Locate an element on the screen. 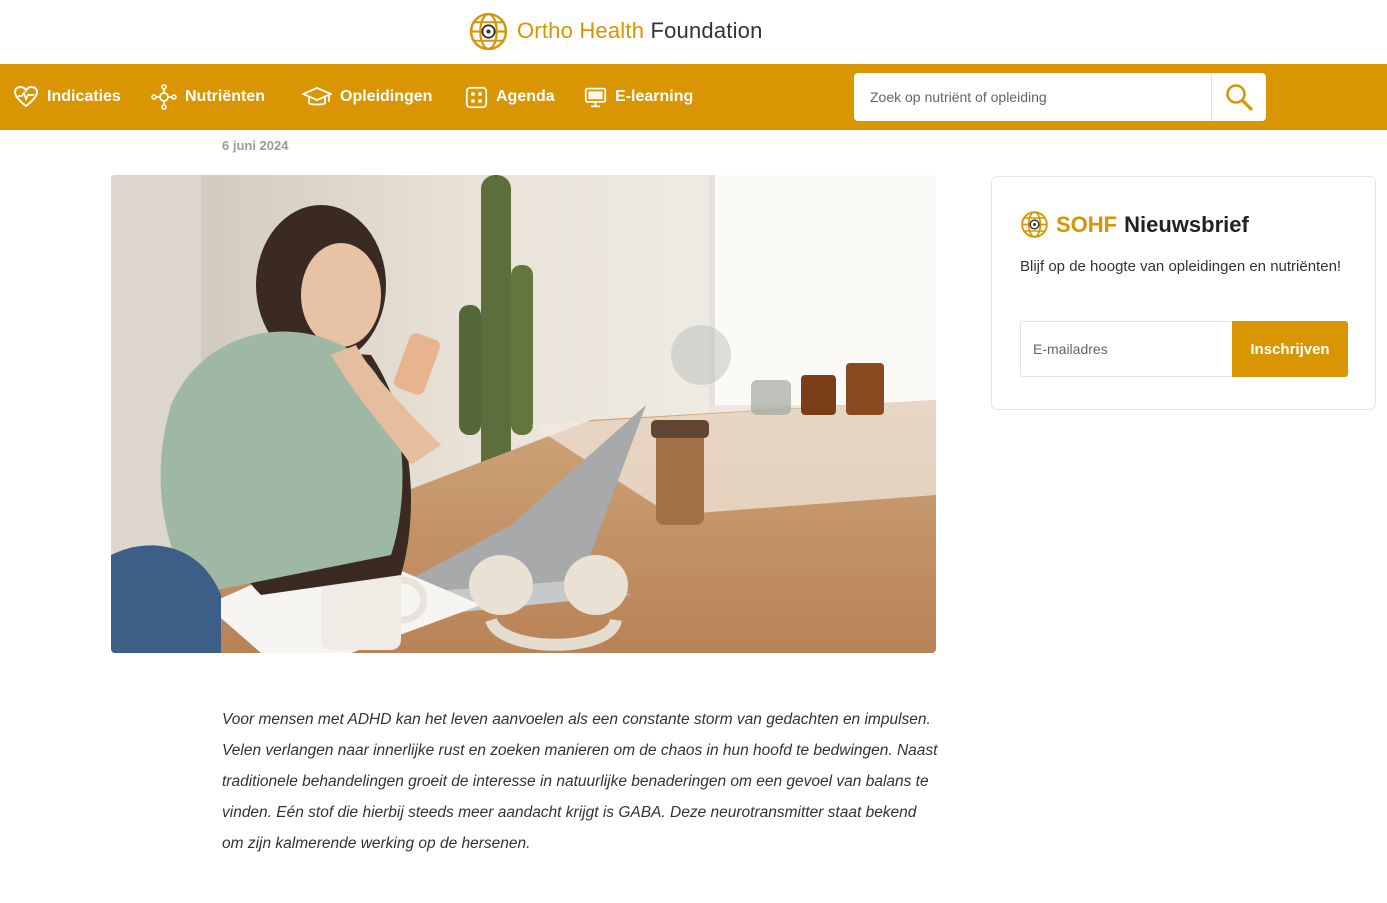 The height and width of the screenshot is (903, 1387). nav-item-agenda: Agenda is located at coordinates (510, 97).